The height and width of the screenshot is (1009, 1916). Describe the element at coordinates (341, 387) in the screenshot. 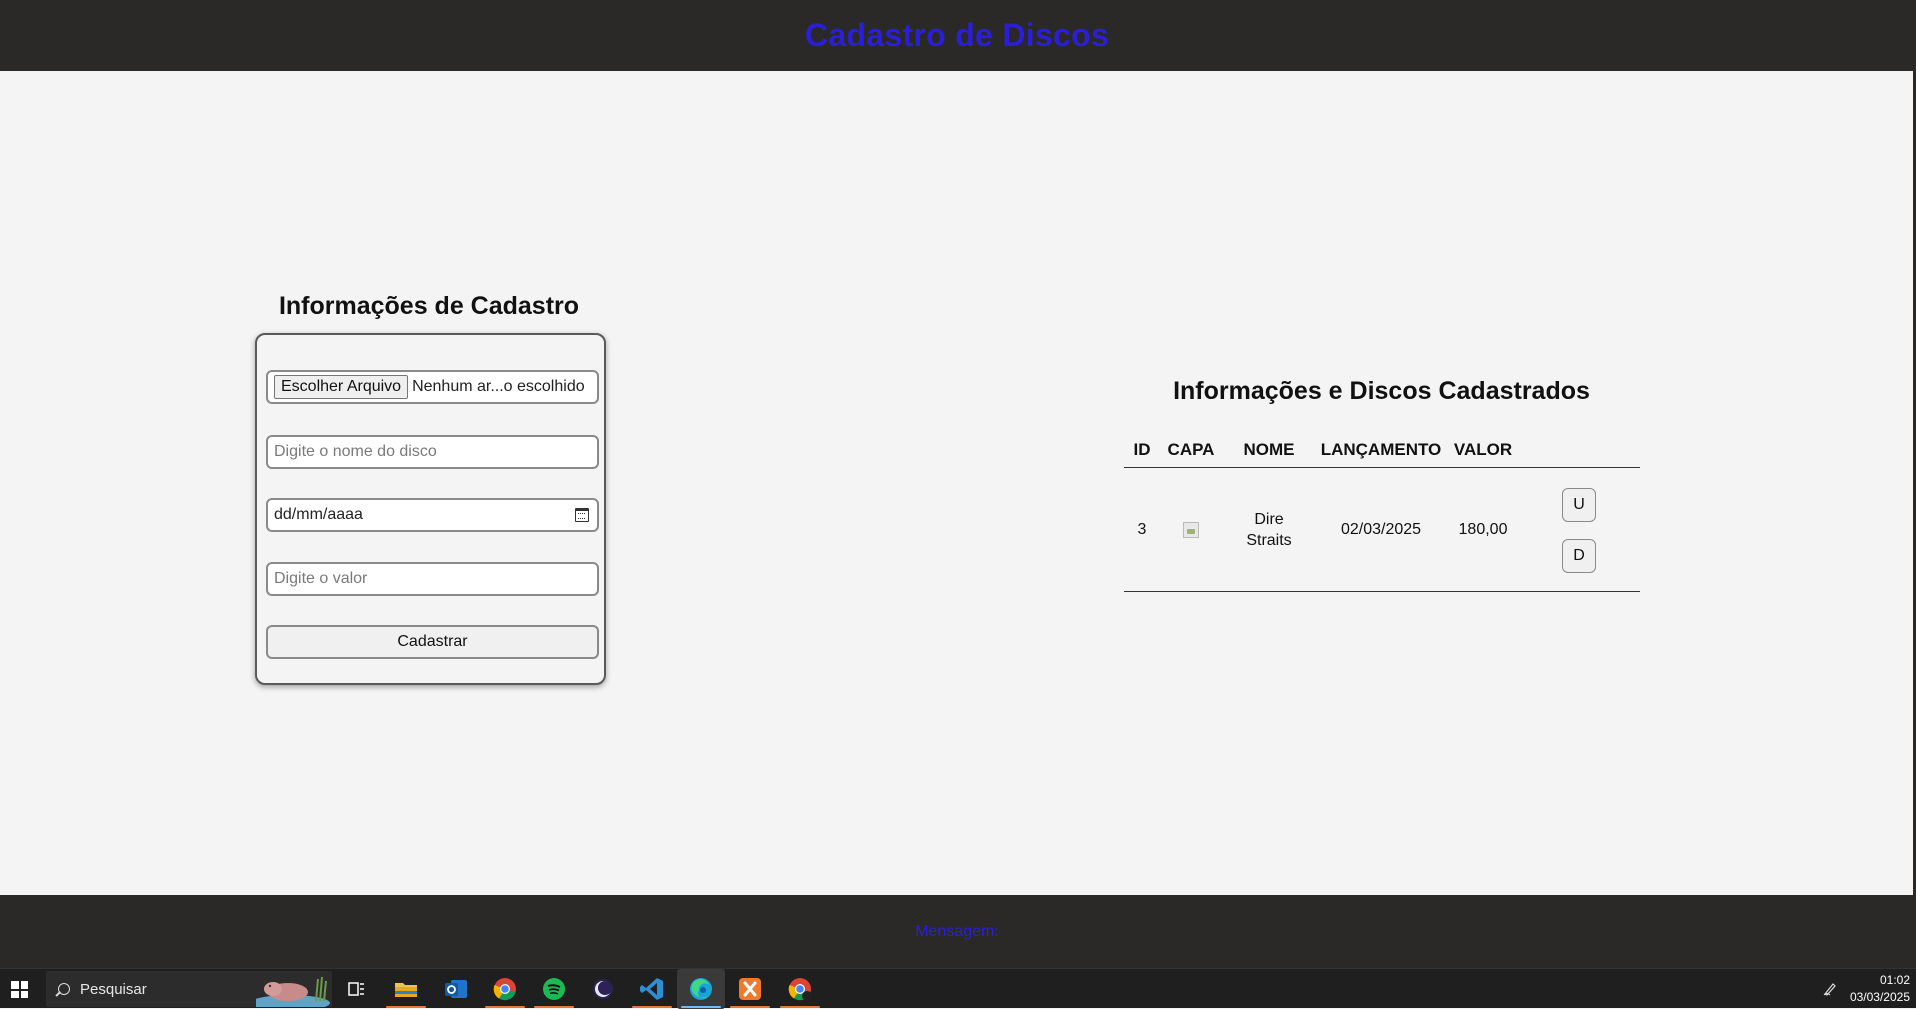

I see `choose-file-button: Escolher Arquivo` at that location.